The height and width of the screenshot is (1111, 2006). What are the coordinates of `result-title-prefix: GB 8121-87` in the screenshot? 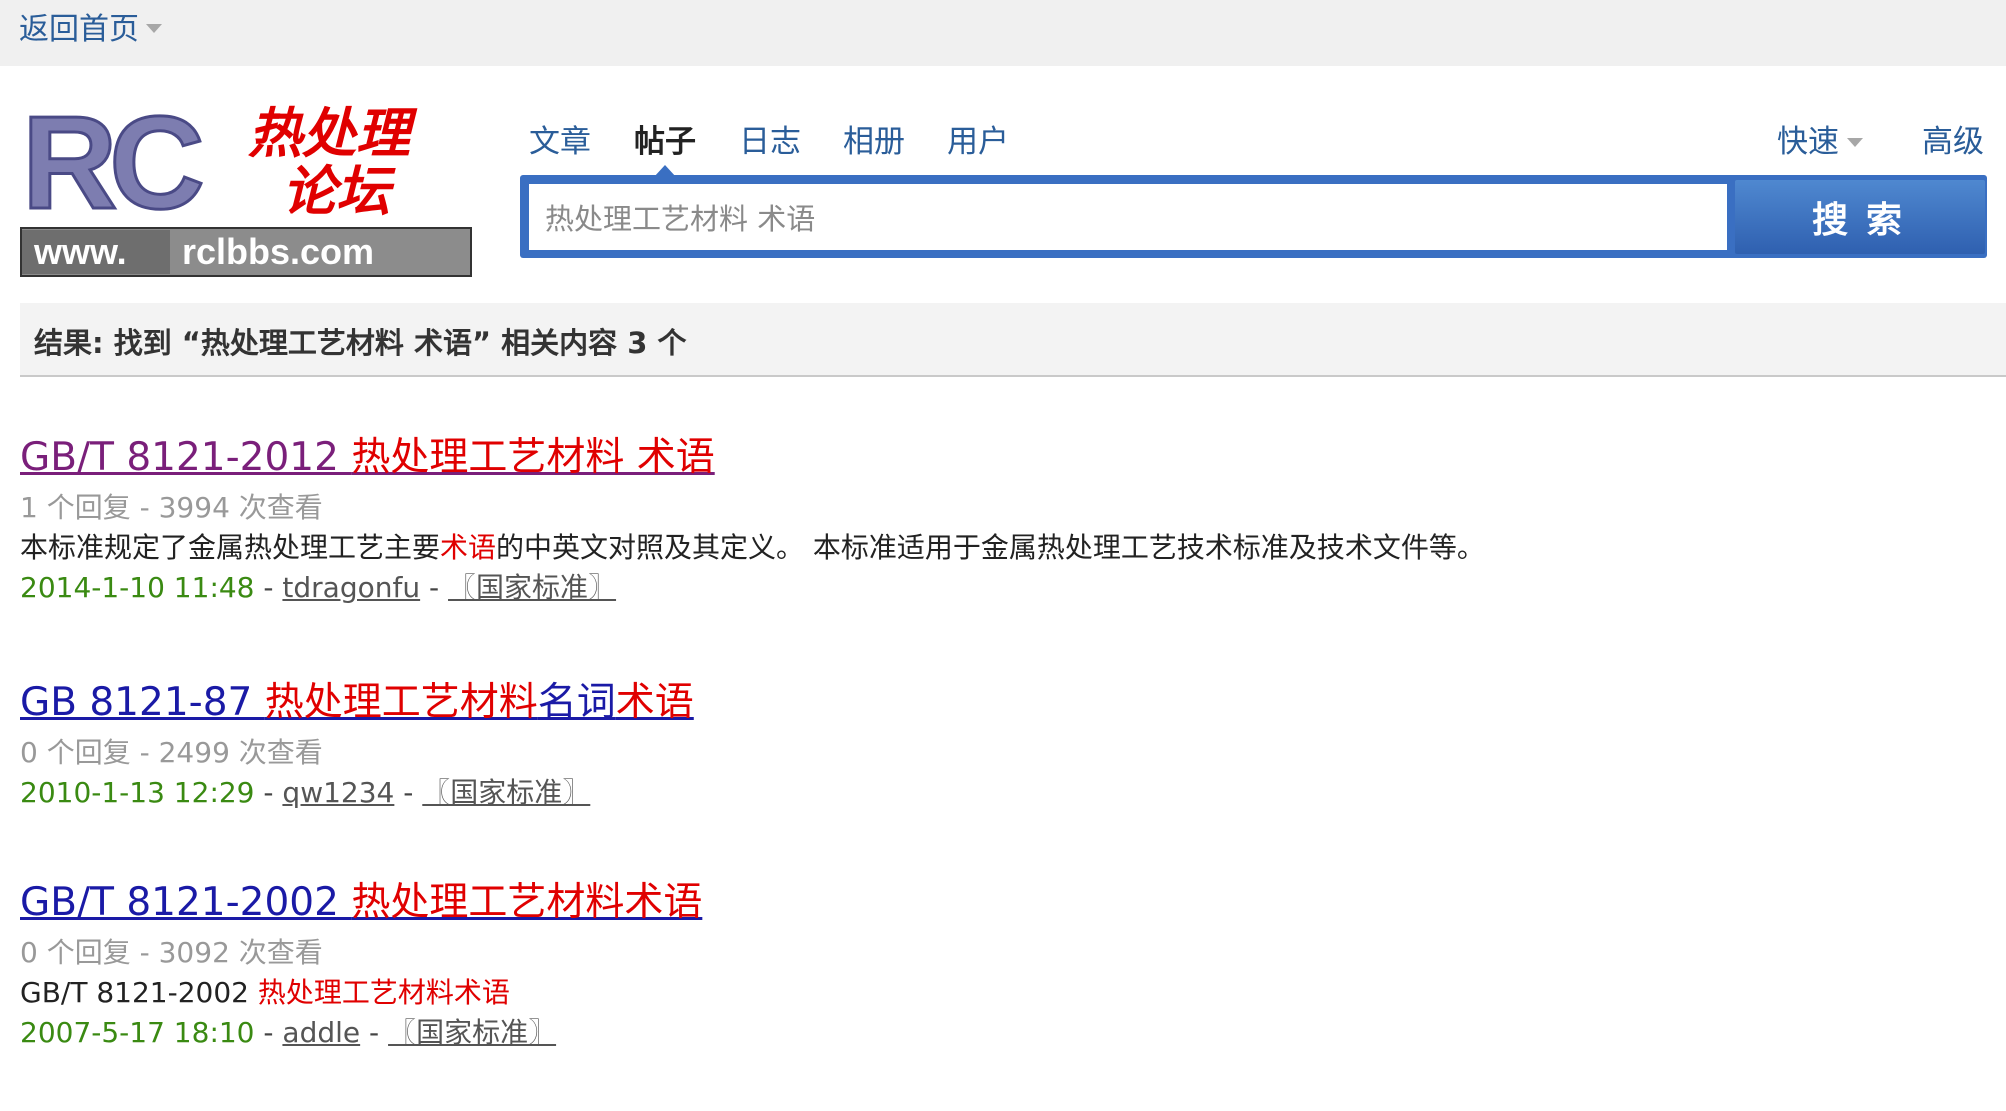 It's located at (142, 702).